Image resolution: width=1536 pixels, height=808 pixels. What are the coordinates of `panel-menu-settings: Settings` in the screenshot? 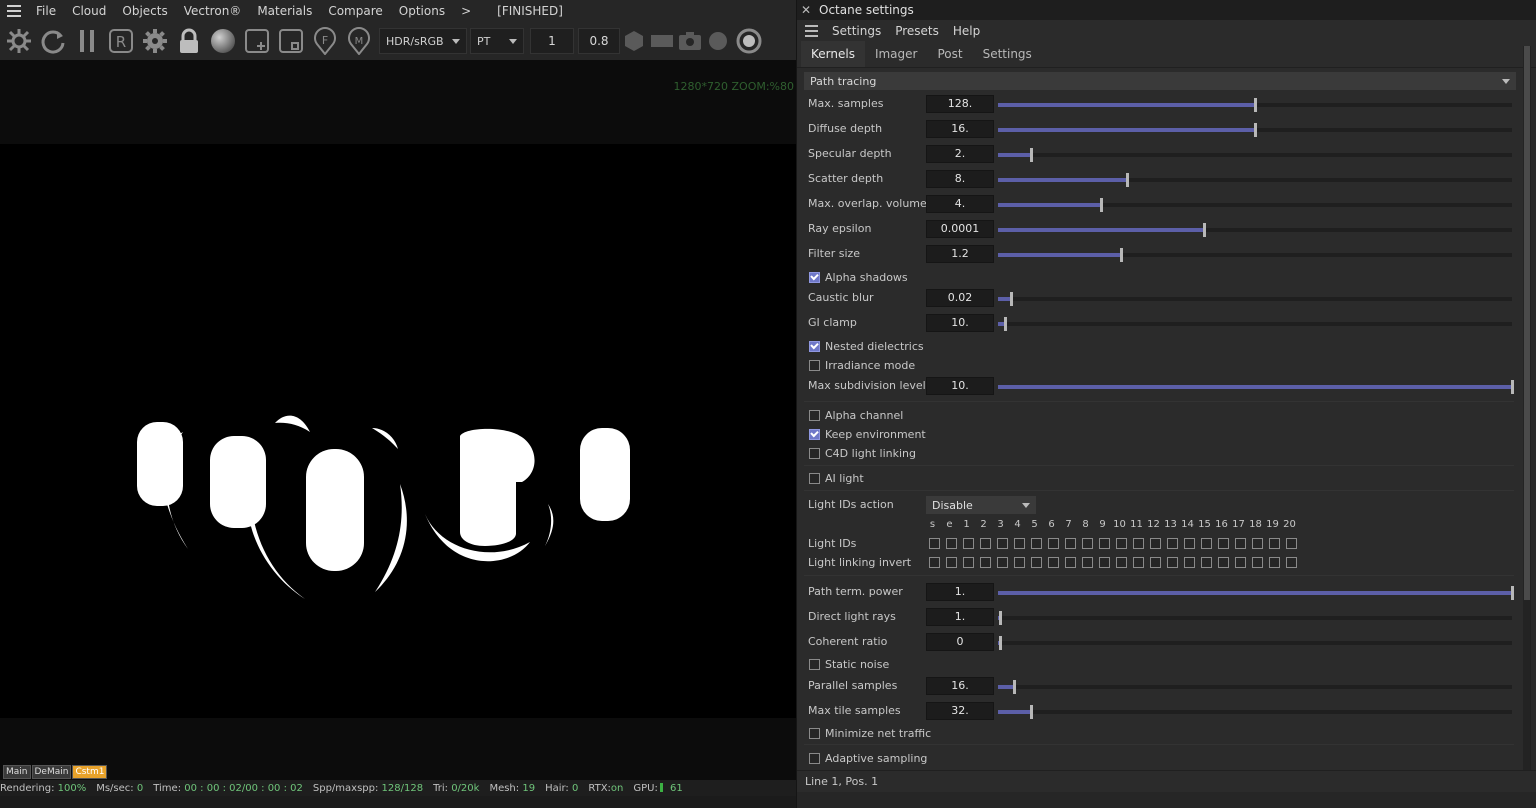 It's located at (856, 31).